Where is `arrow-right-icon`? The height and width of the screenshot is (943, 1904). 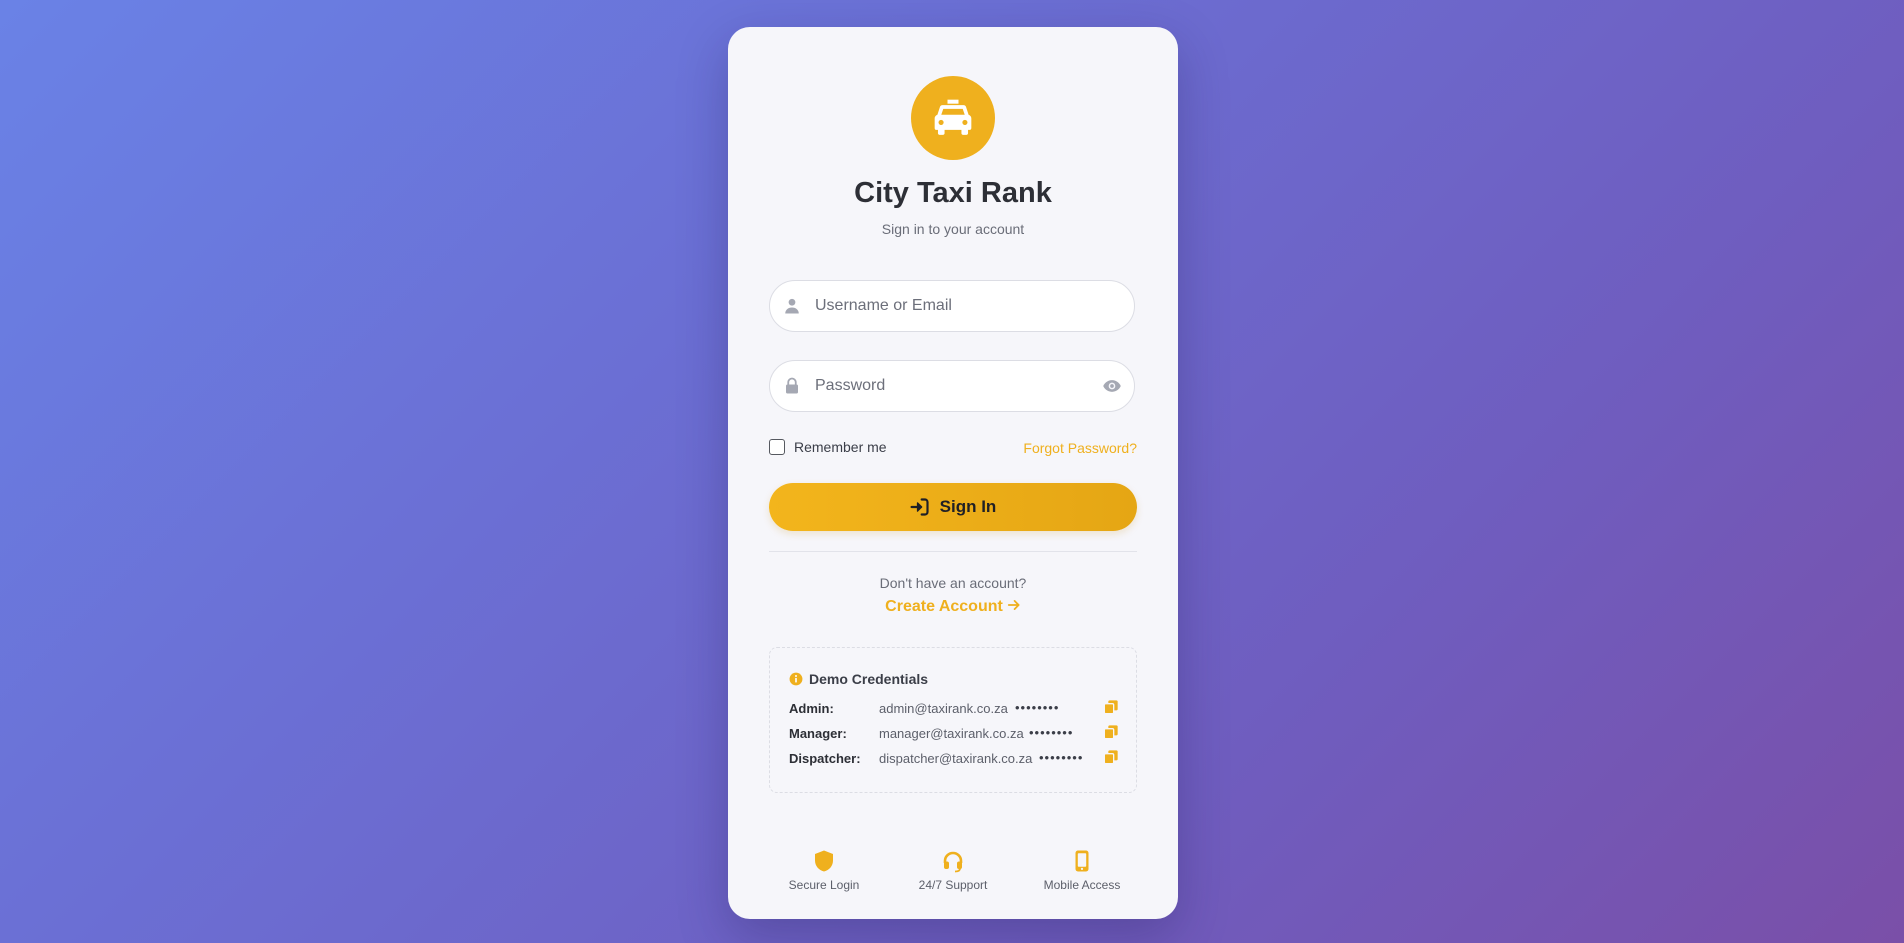
arrow-right-icon is located at coordinates (1013, 605).